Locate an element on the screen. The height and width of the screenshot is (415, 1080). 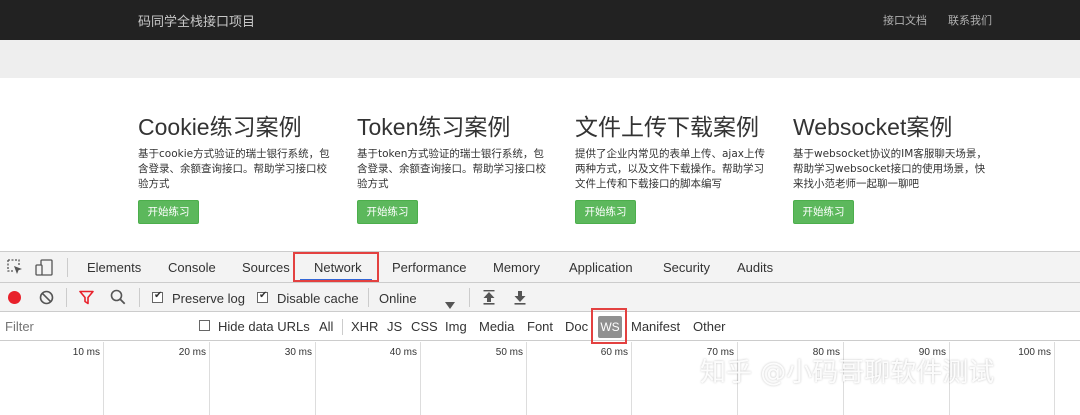
preserve-log-checkbox: ✔ is located at coordinates (157, 296).